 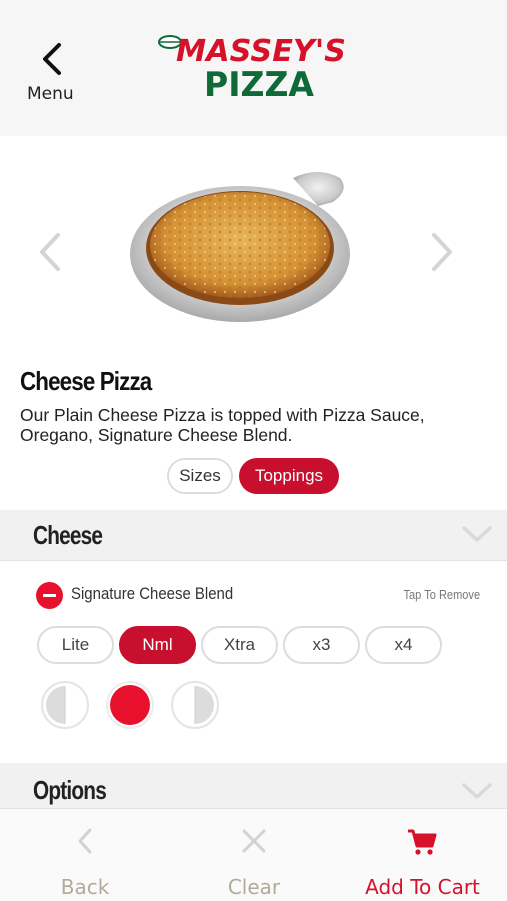 I want to click on tab-sizes: Sizes, so click(x=200, y=476).